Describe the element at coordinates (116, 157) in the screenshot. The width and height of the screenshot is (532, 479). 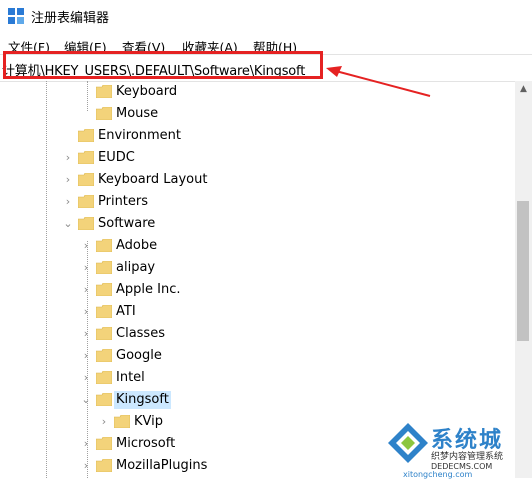
I see `tree-node-label: EUDC` at that location.